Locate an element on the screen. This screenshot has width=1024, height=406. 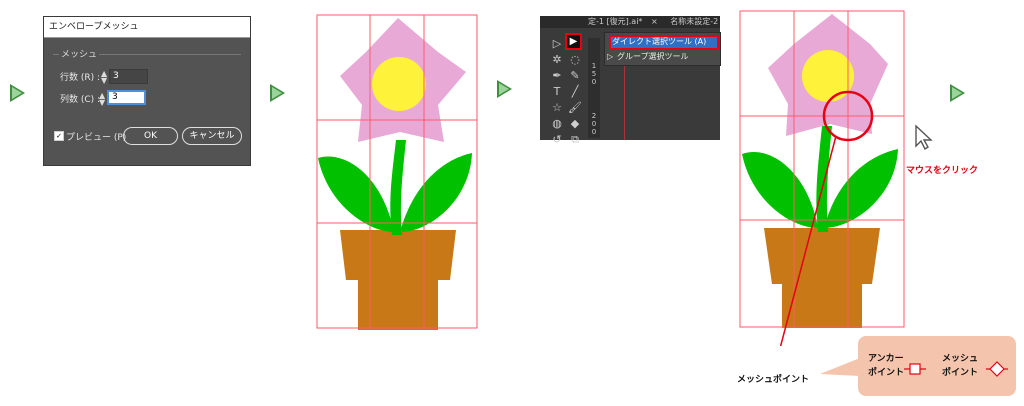
direct-selection-tool-icon: ▶ is located at coordinates (573, 41).